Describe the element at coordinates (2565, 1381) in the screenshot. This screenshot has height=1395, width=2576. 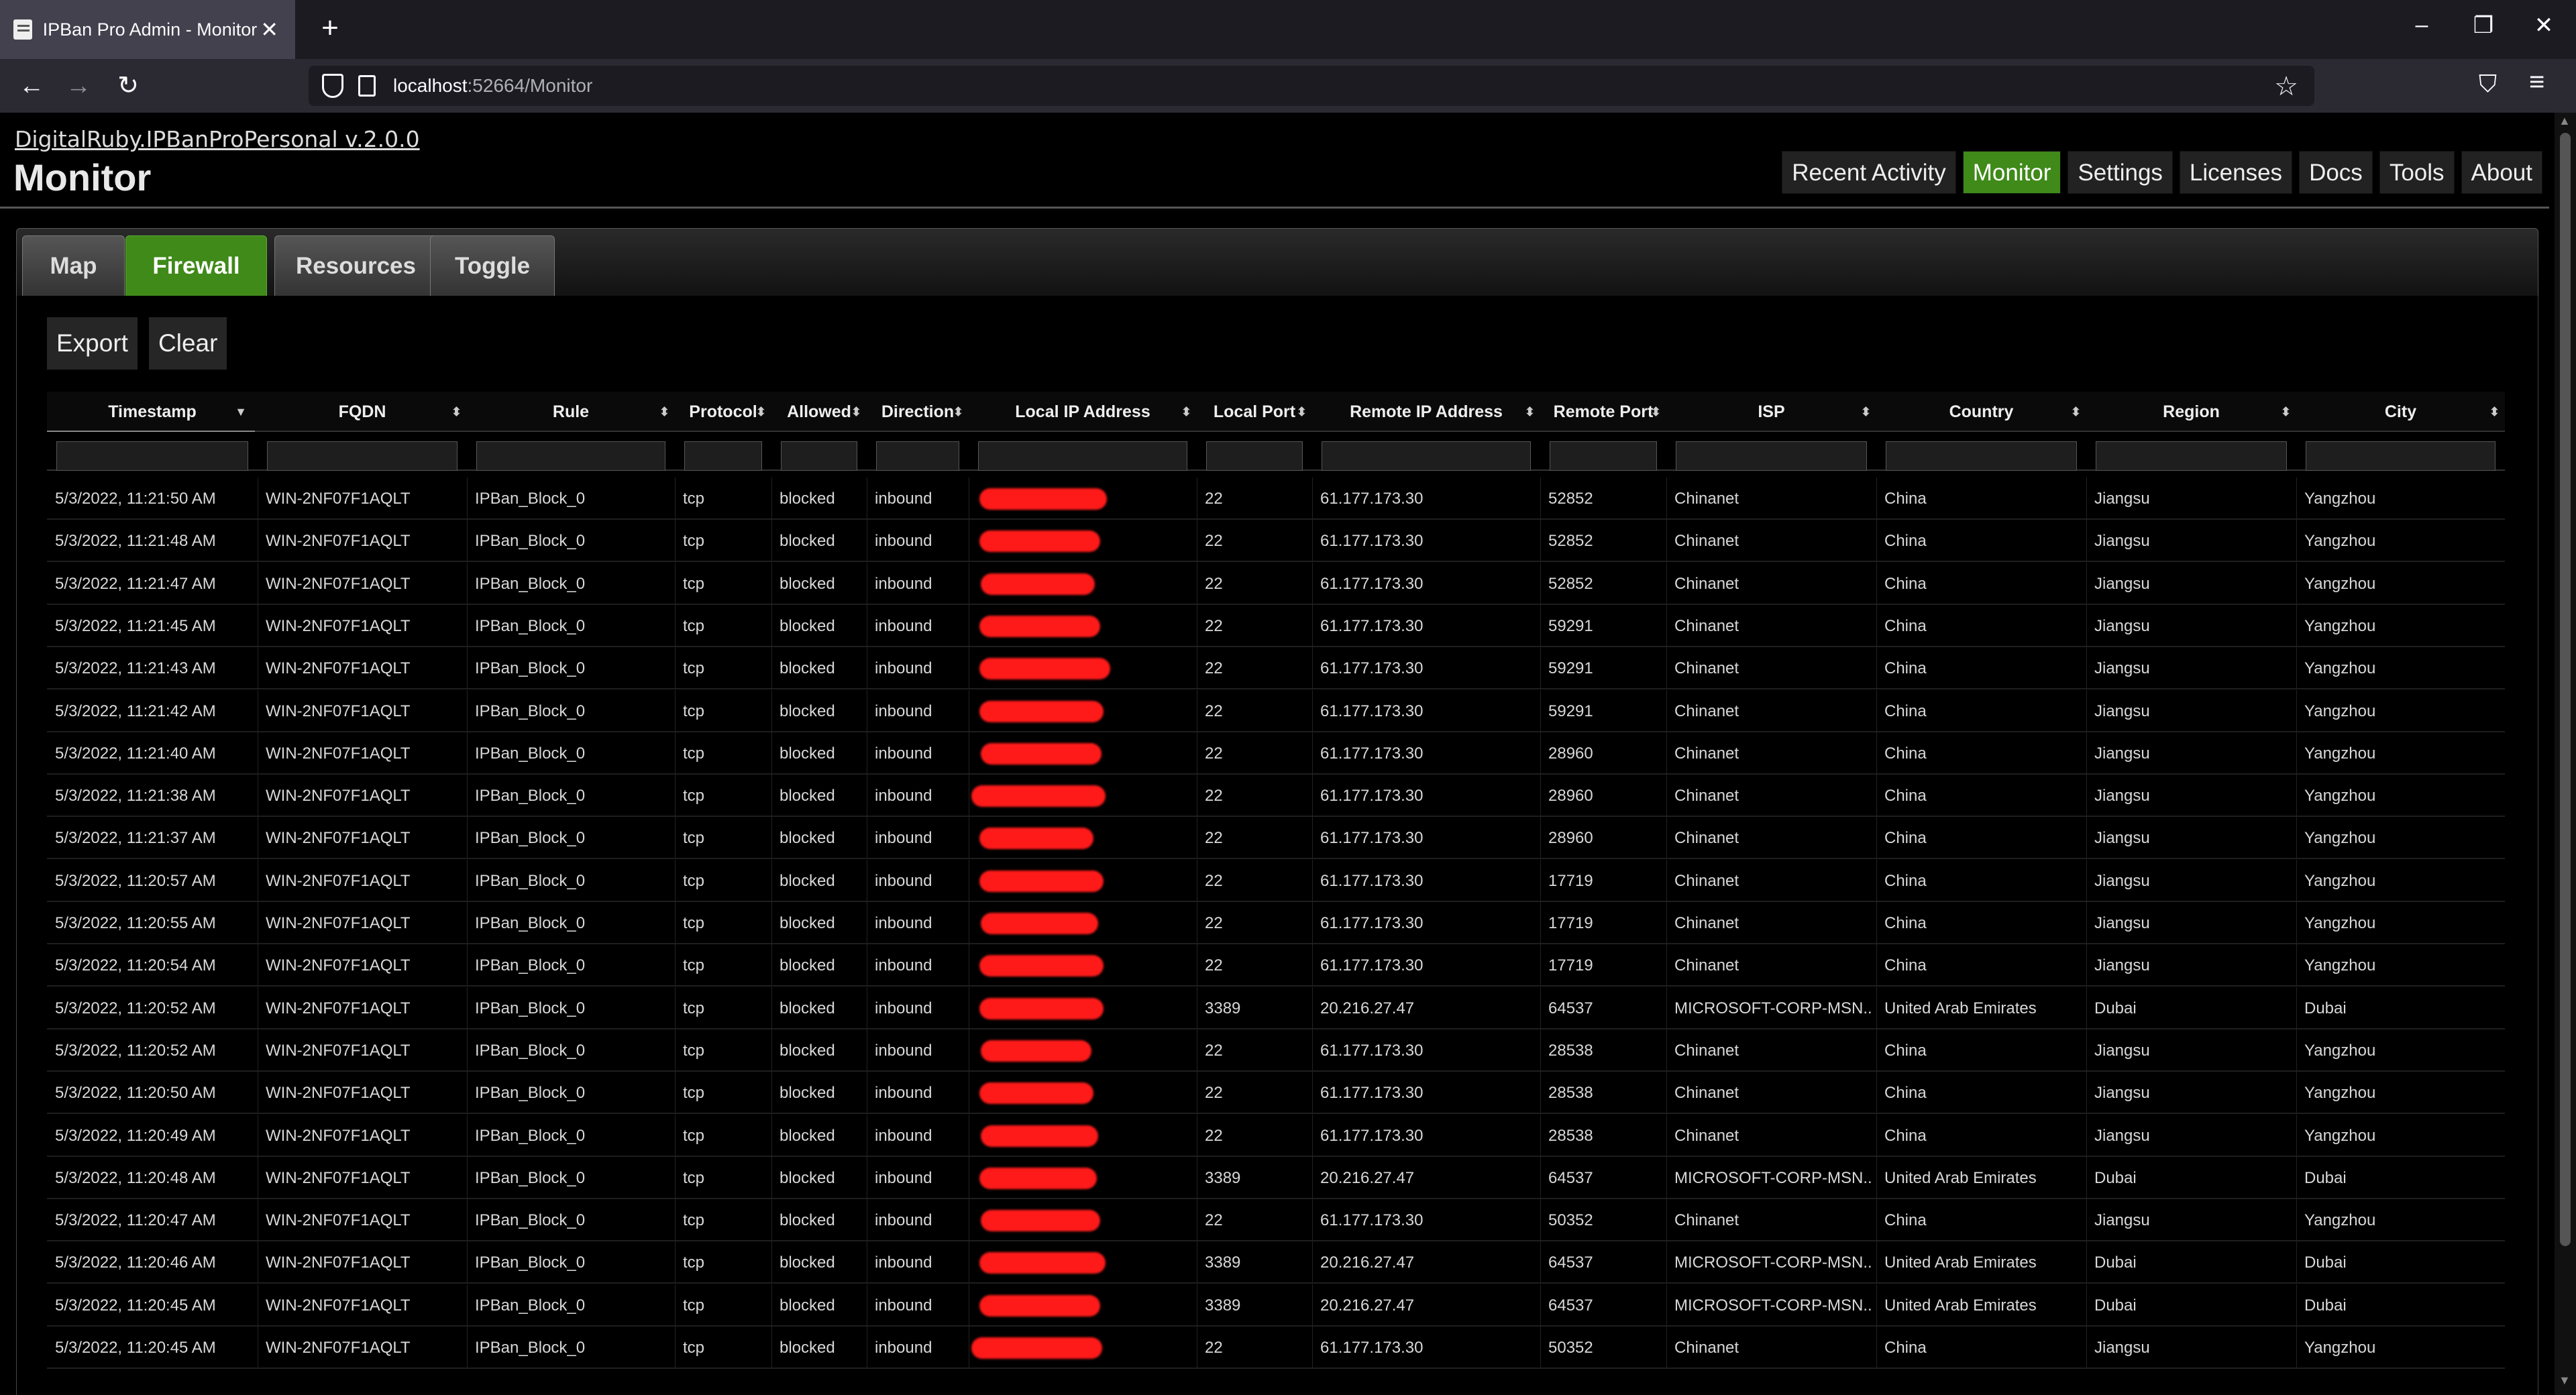
I see `scroll-down-arrow-icon: ▼` at that location.